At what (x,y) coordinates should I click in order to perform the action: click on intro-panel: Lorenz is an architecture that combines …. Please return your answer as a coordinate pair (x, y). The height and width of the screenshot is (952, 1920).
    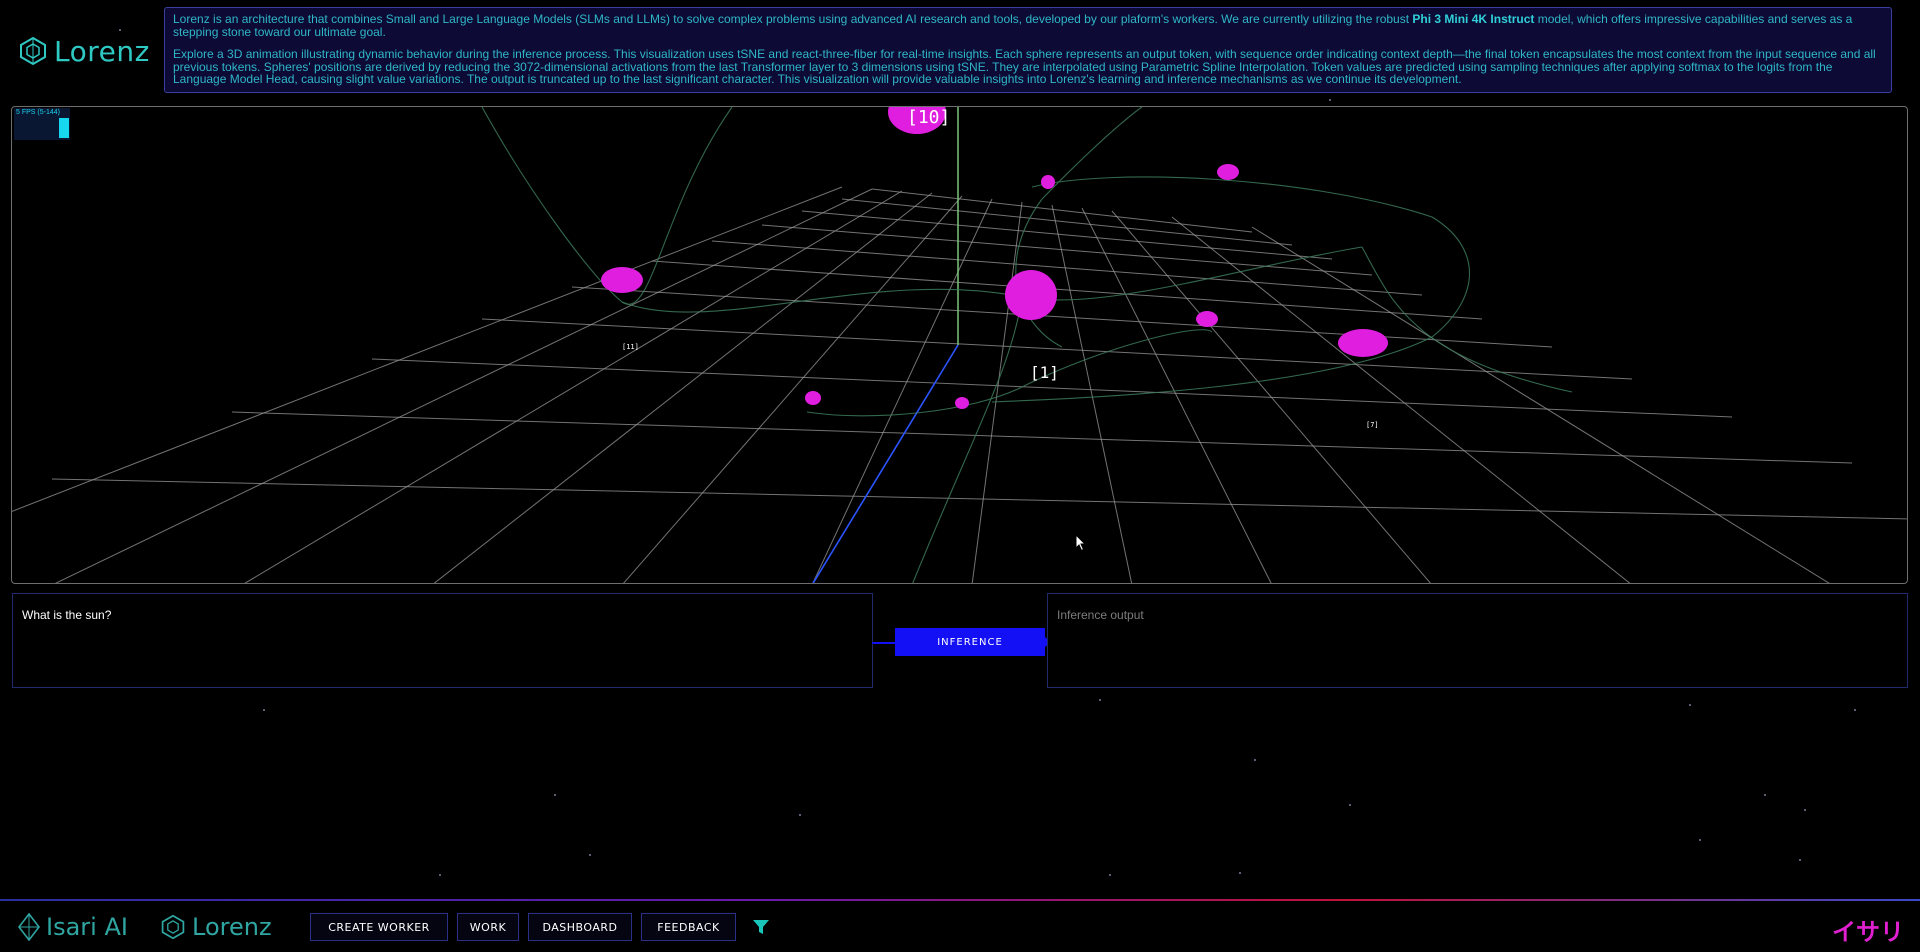
    Looking at the image, I should click on (1028, 50).